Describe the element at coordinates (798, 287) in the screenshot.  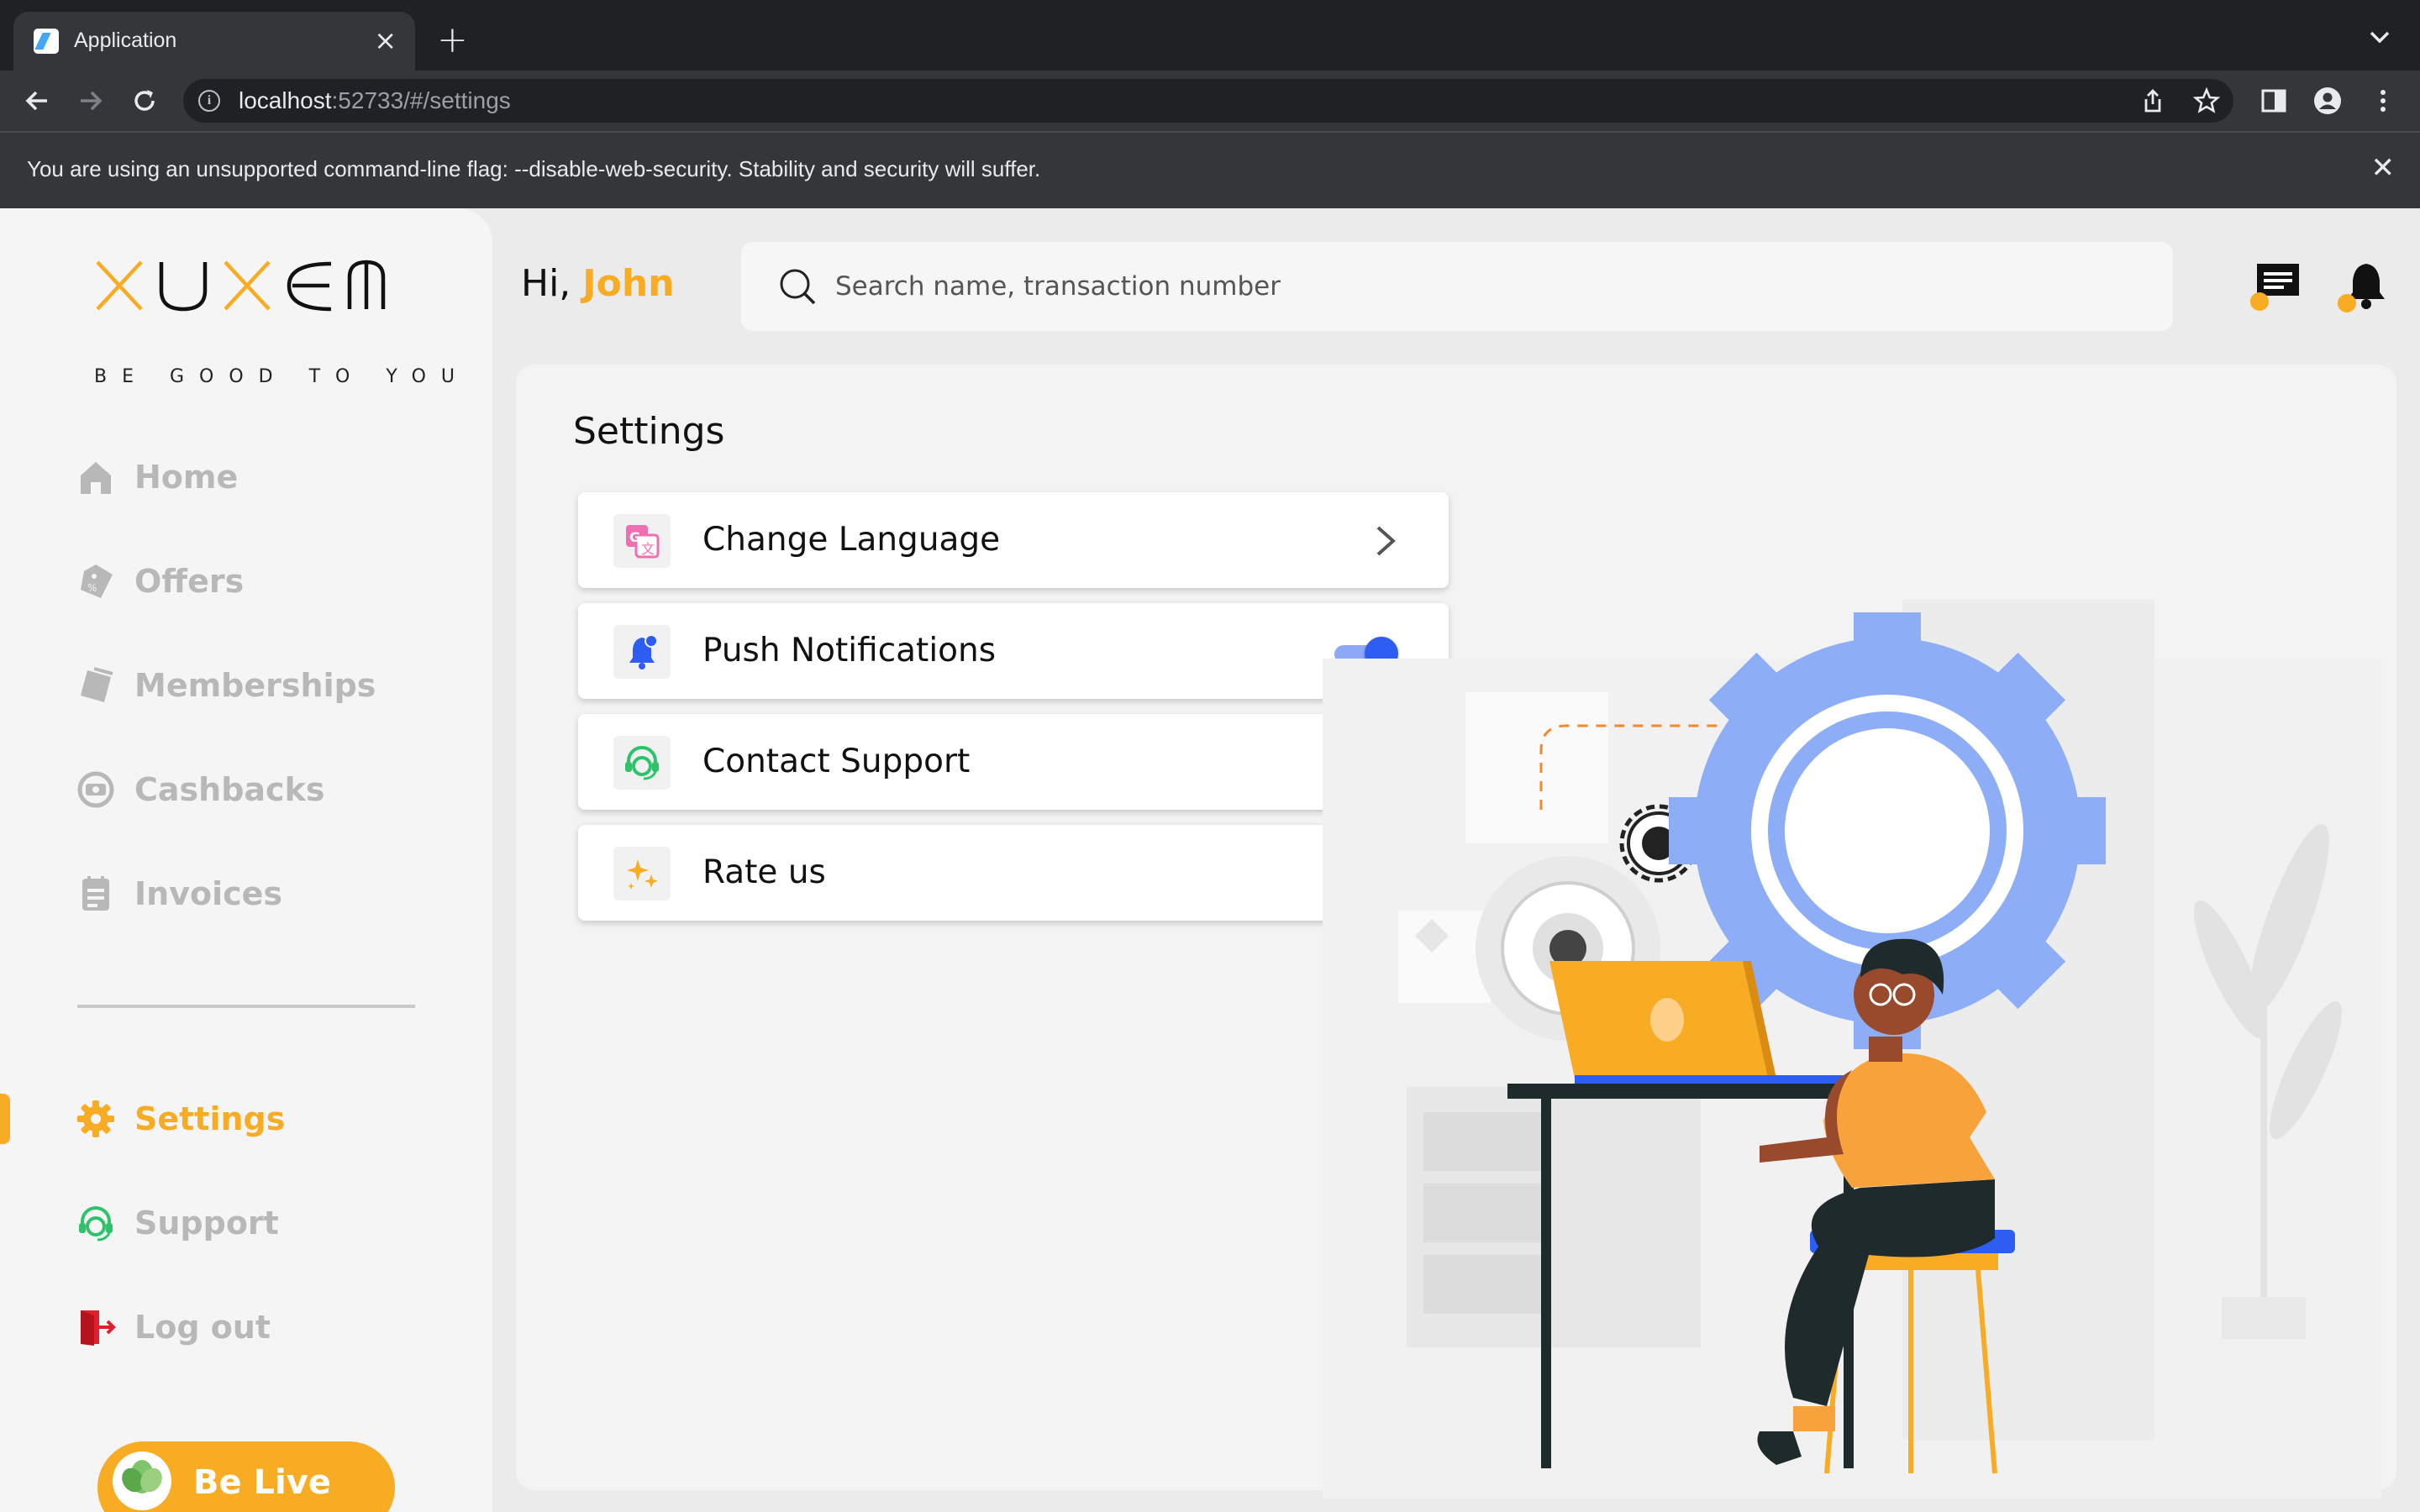
I see `search-icon` at that location.